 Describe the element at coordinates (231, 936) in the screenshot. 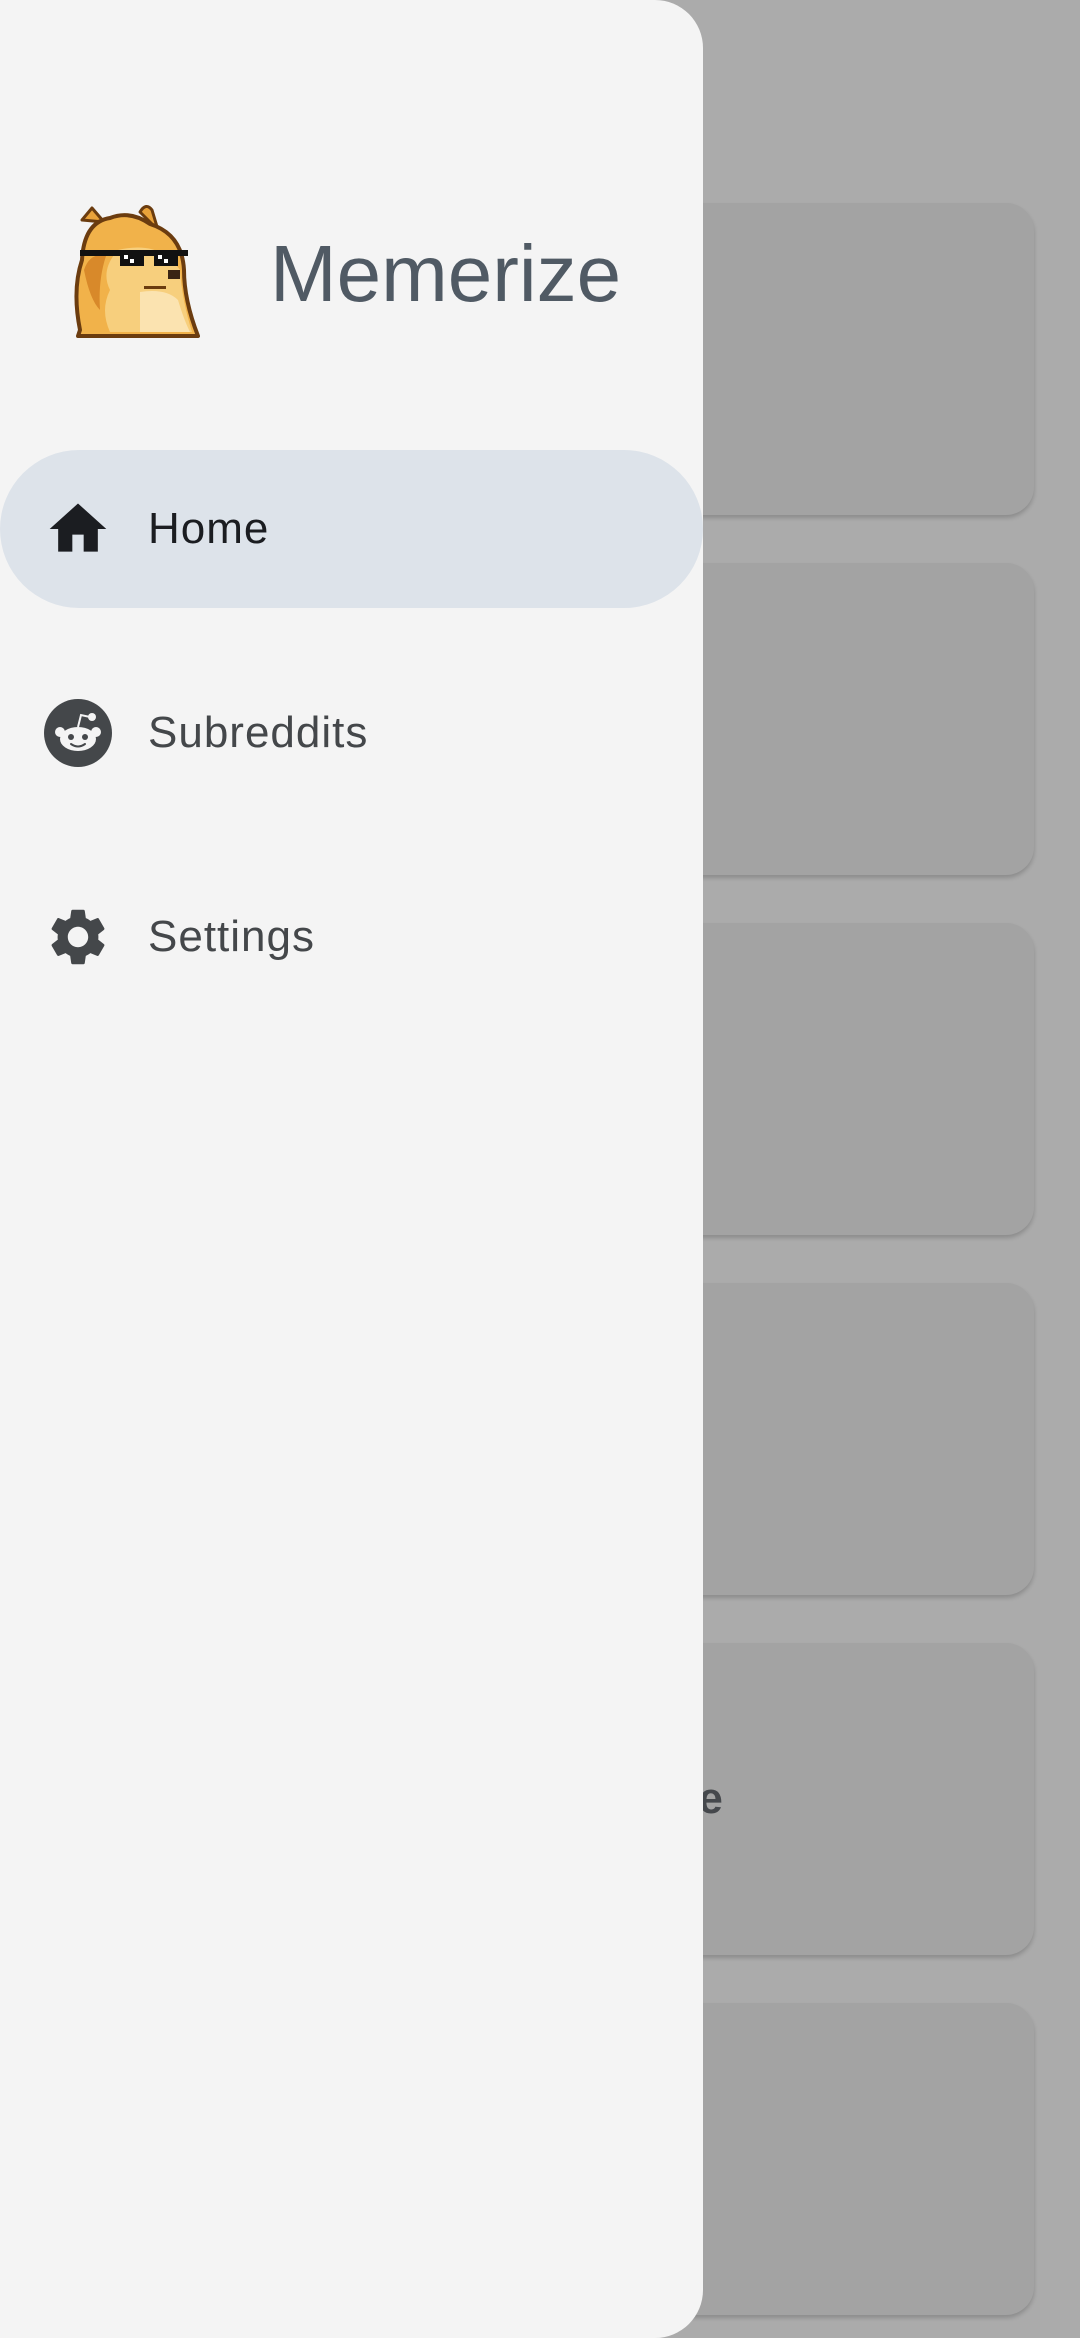

I see `drawer-item-label: Settings` at that location.